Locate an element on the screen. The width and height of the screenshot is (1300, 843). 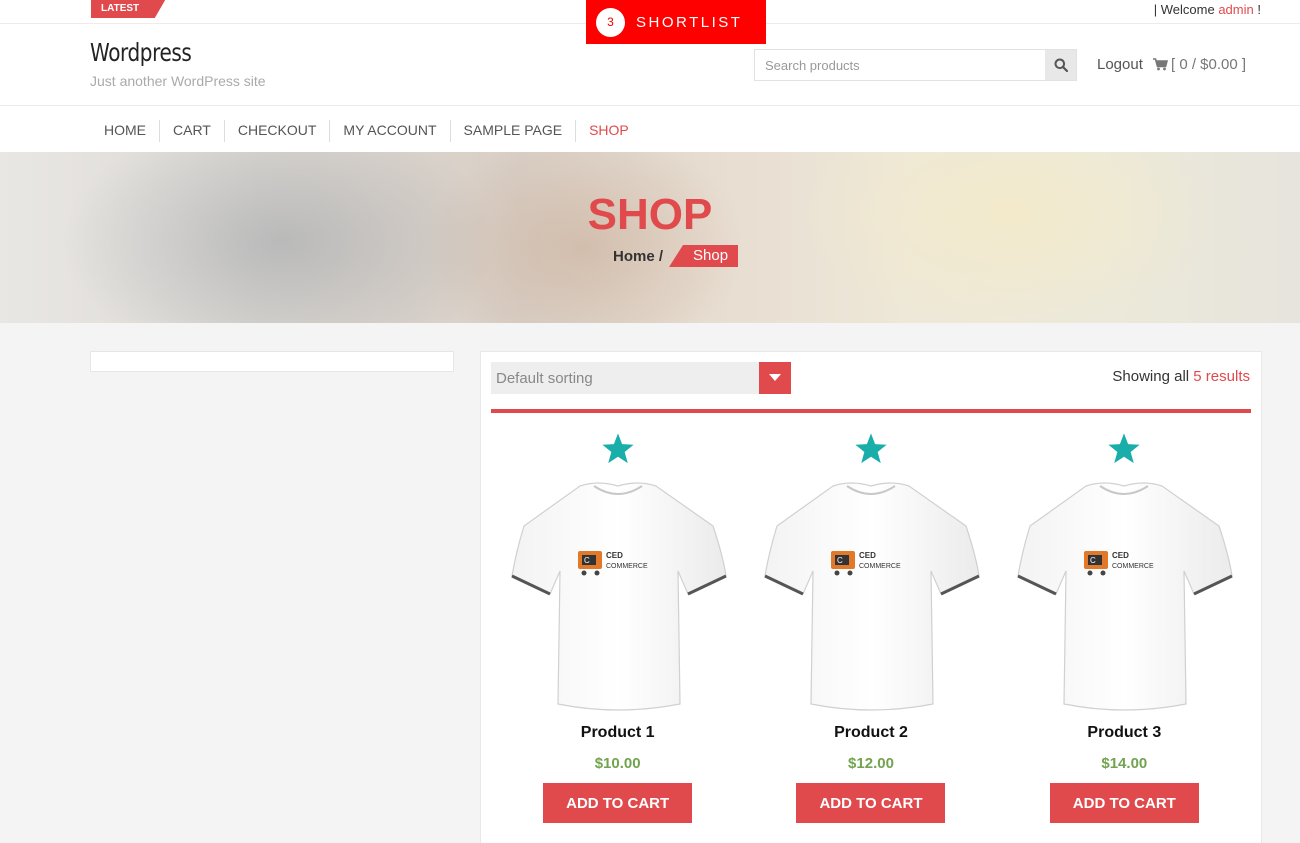
result-count-prefix: Showing all is located at coordinates (1151, 376).